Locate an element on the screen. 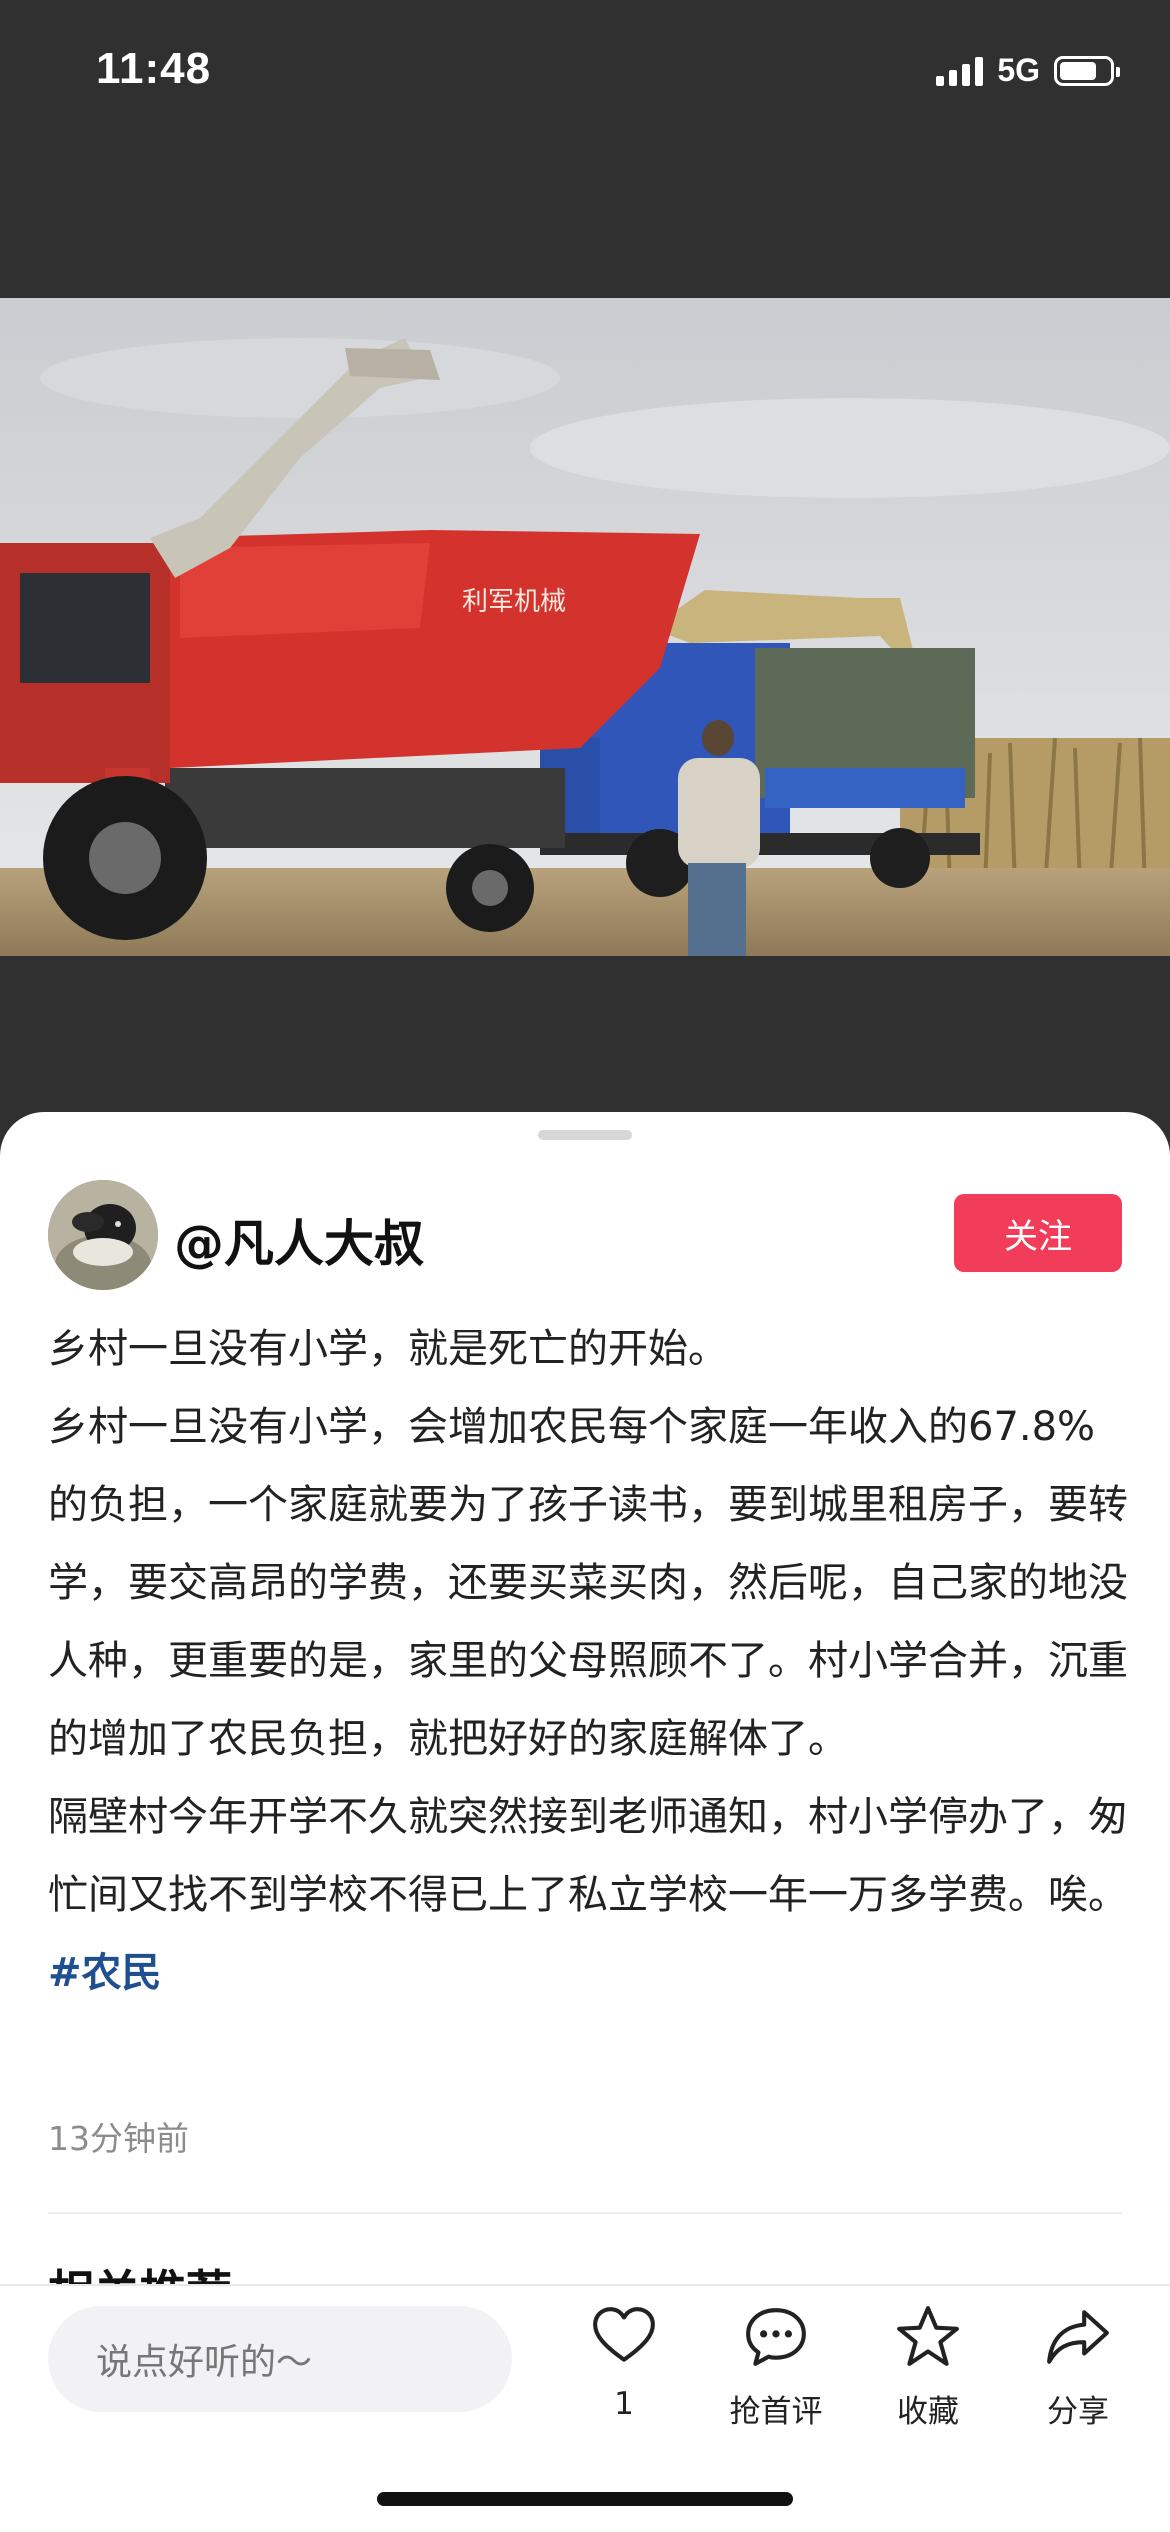 The image size is (1170, 2532). network-type: 5G is located at coordinates (1018, 70).